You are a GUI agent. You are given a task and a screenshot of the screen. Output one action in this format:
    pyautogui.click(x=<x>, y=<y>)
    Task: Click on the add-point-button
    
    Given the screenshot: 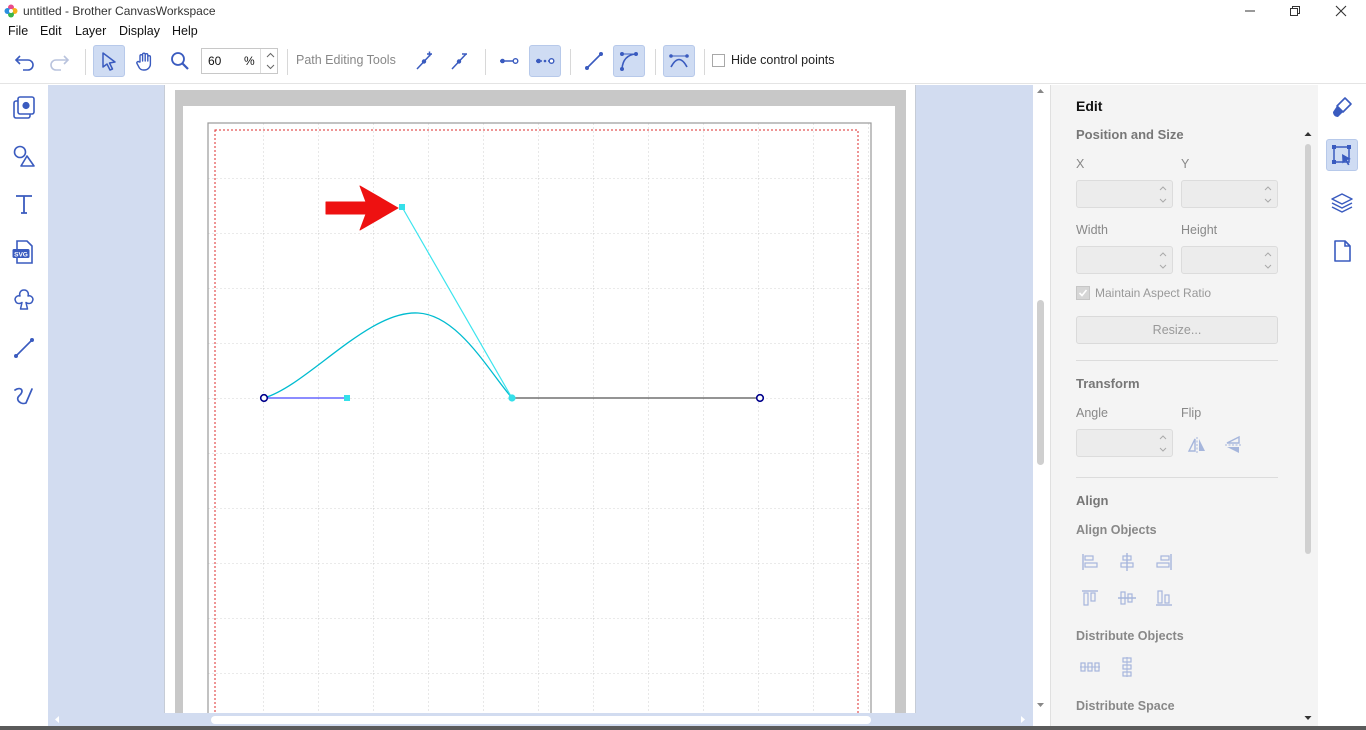 What is the action you would take?
    pyautogui.click(x=424, y=61)
    